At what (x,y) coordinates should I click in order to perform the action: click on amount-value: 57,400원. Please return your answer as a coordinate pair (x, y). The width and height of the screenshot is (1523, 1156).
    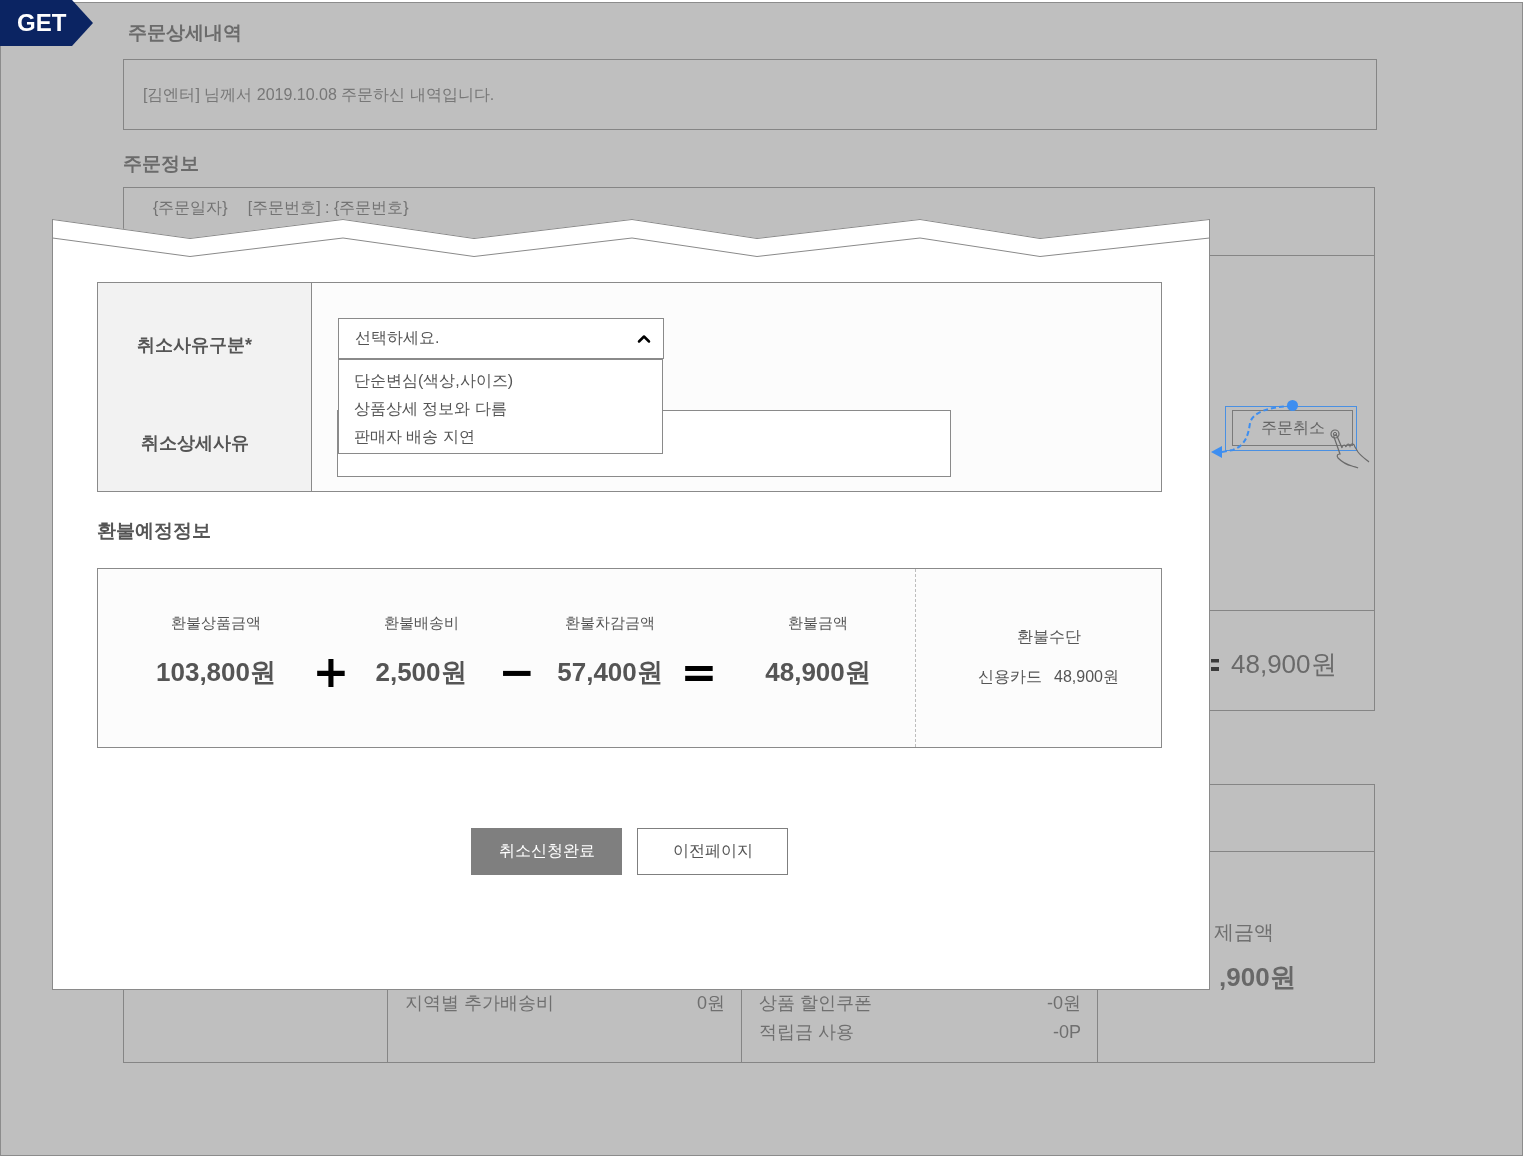
    Looking at the image, I should click on (610, 672).